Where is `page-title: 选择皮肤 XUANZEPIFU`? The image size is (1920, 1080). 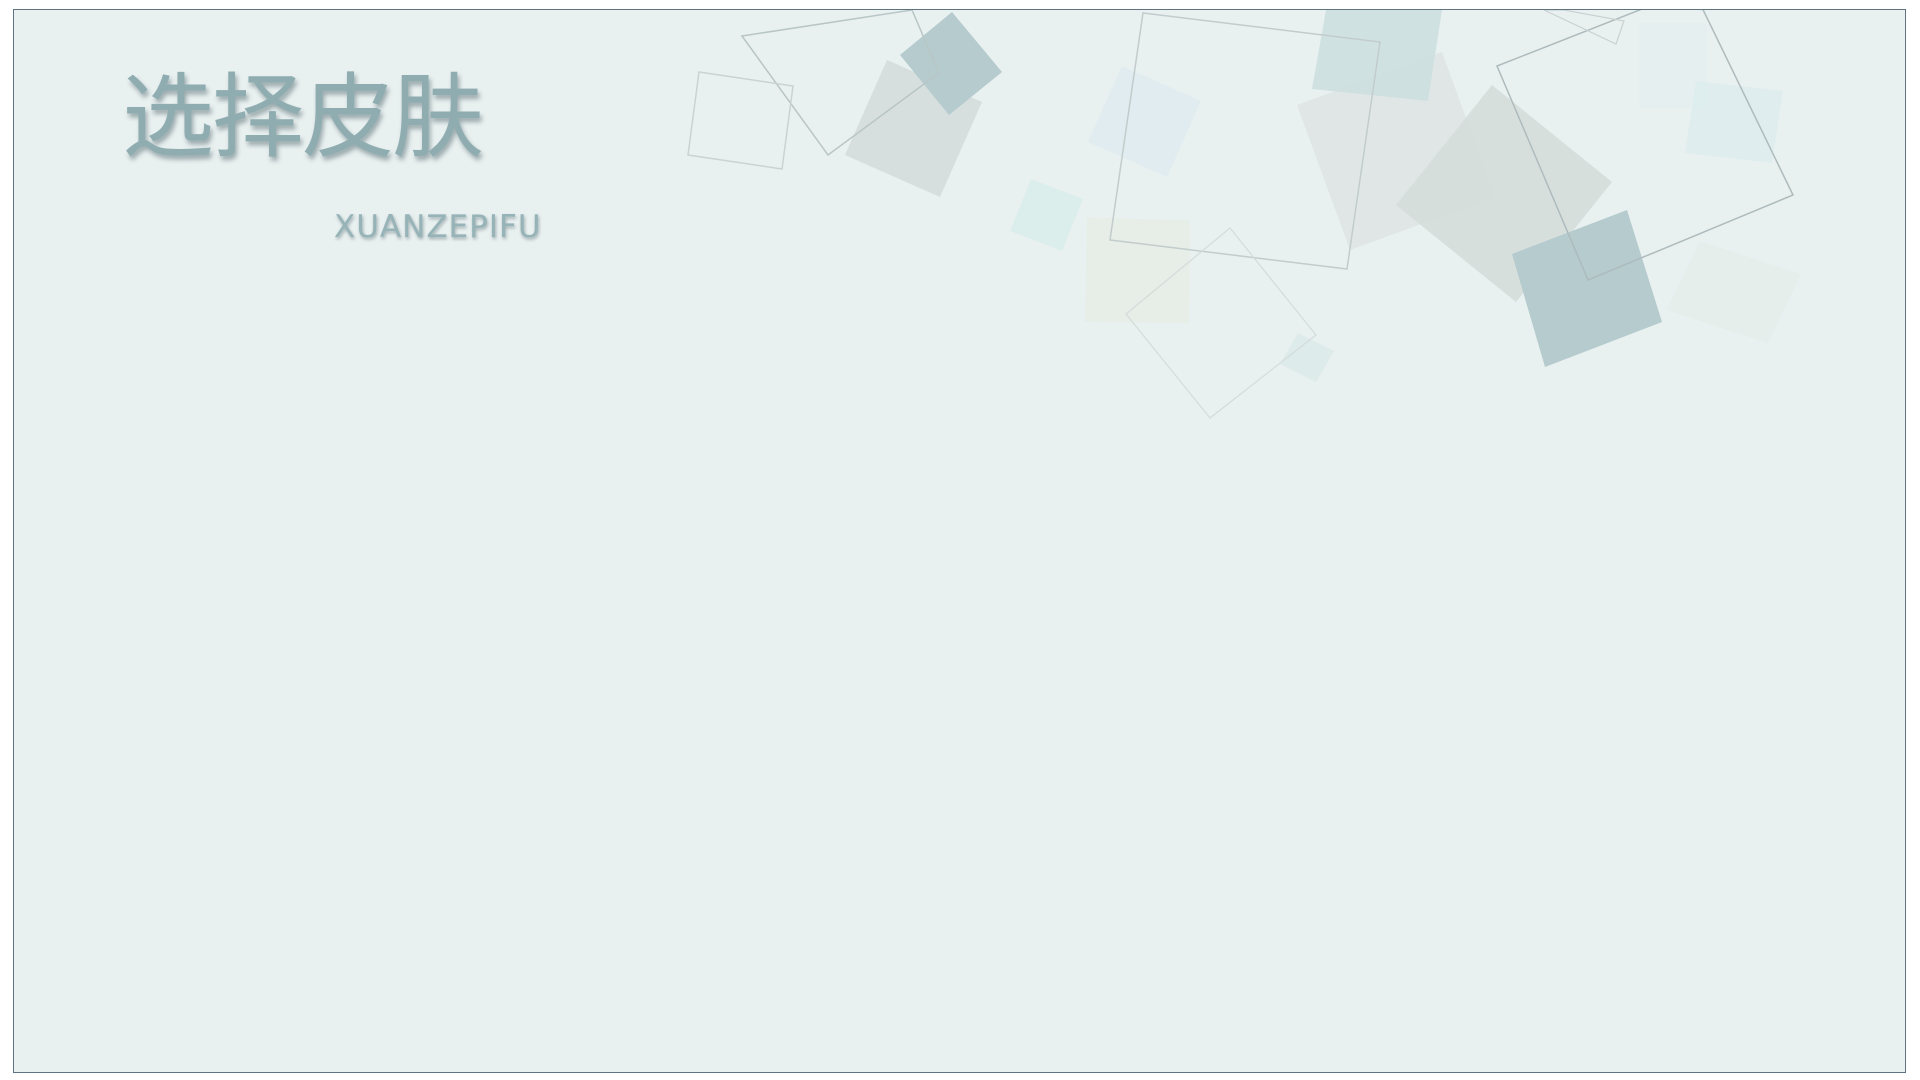 page-title: 选择皮肤 XUANZEPIFU is located at coordinates (382, 162).